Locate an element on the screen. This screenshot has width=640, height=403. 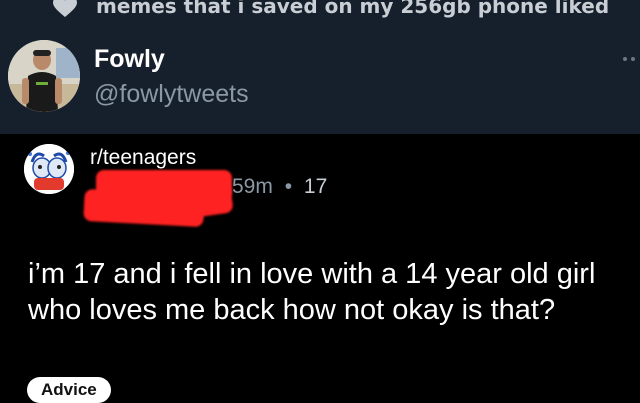
subreddit-name: r/teenagers is located at coordinates (143, 158).